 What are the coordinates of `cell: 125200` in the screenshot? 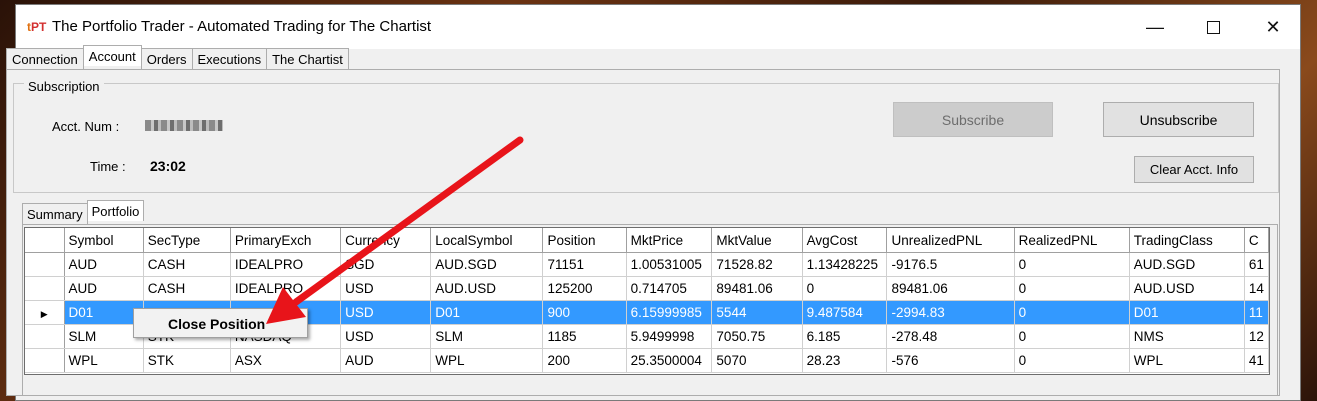 It's located at (584, 288).